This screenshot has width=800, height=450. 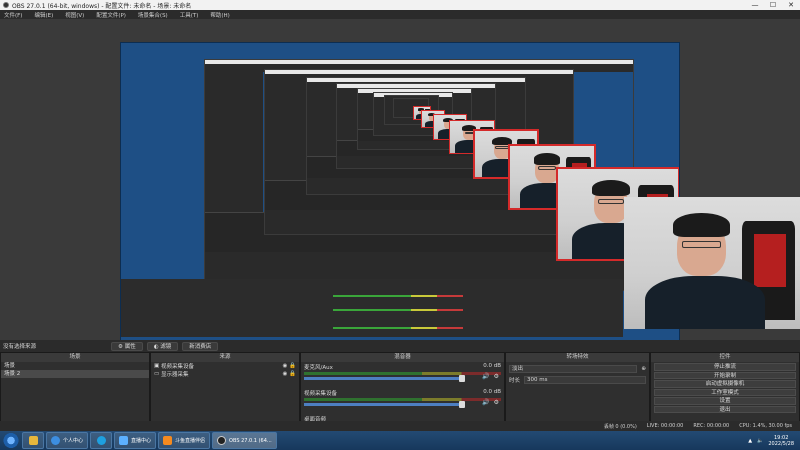 What do you see at coordinates (55, 440) in the screenshot?
I see `ie-icon` at bounding box center [55, 440].